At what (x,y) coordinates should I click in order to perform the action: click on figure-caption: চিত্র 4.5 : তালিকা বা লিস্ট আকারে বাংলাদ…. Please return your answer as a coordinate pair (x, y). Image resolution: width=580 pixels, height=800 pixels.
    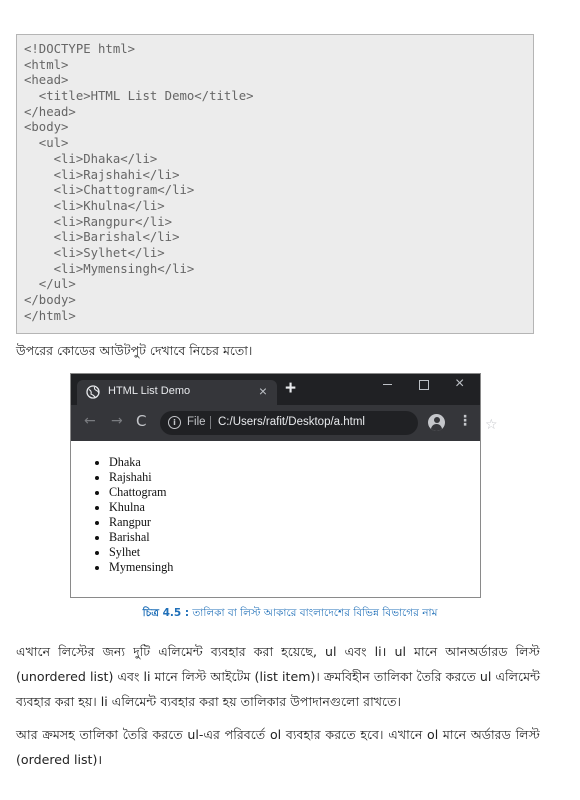
    Looking at the image, I should click on (290, 614).